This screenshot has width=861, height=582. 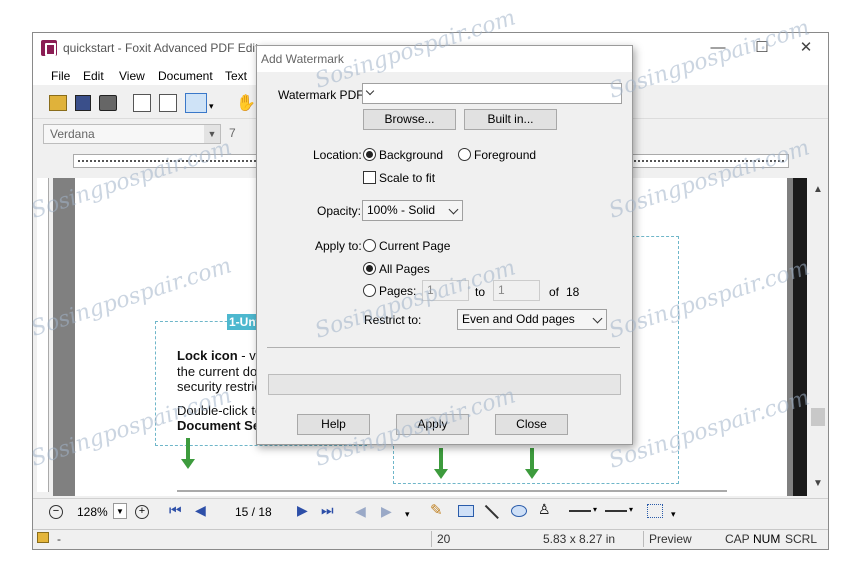 What do you see at coordinates (480, 292) in the screenshot?
I see `to-label: to` at bounding box center [480, 292].